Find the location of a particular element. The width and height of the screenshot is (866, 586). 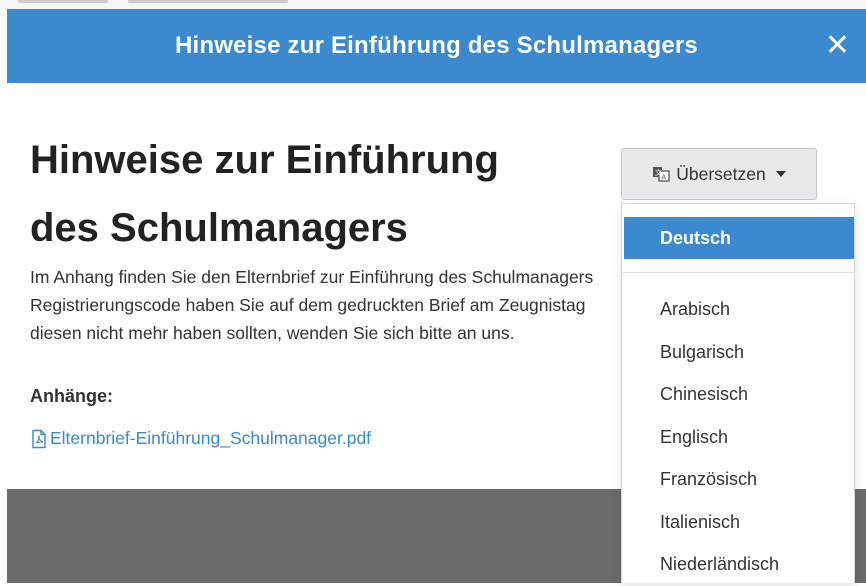

chevron-down-icon is located at coordinates (780, 174).